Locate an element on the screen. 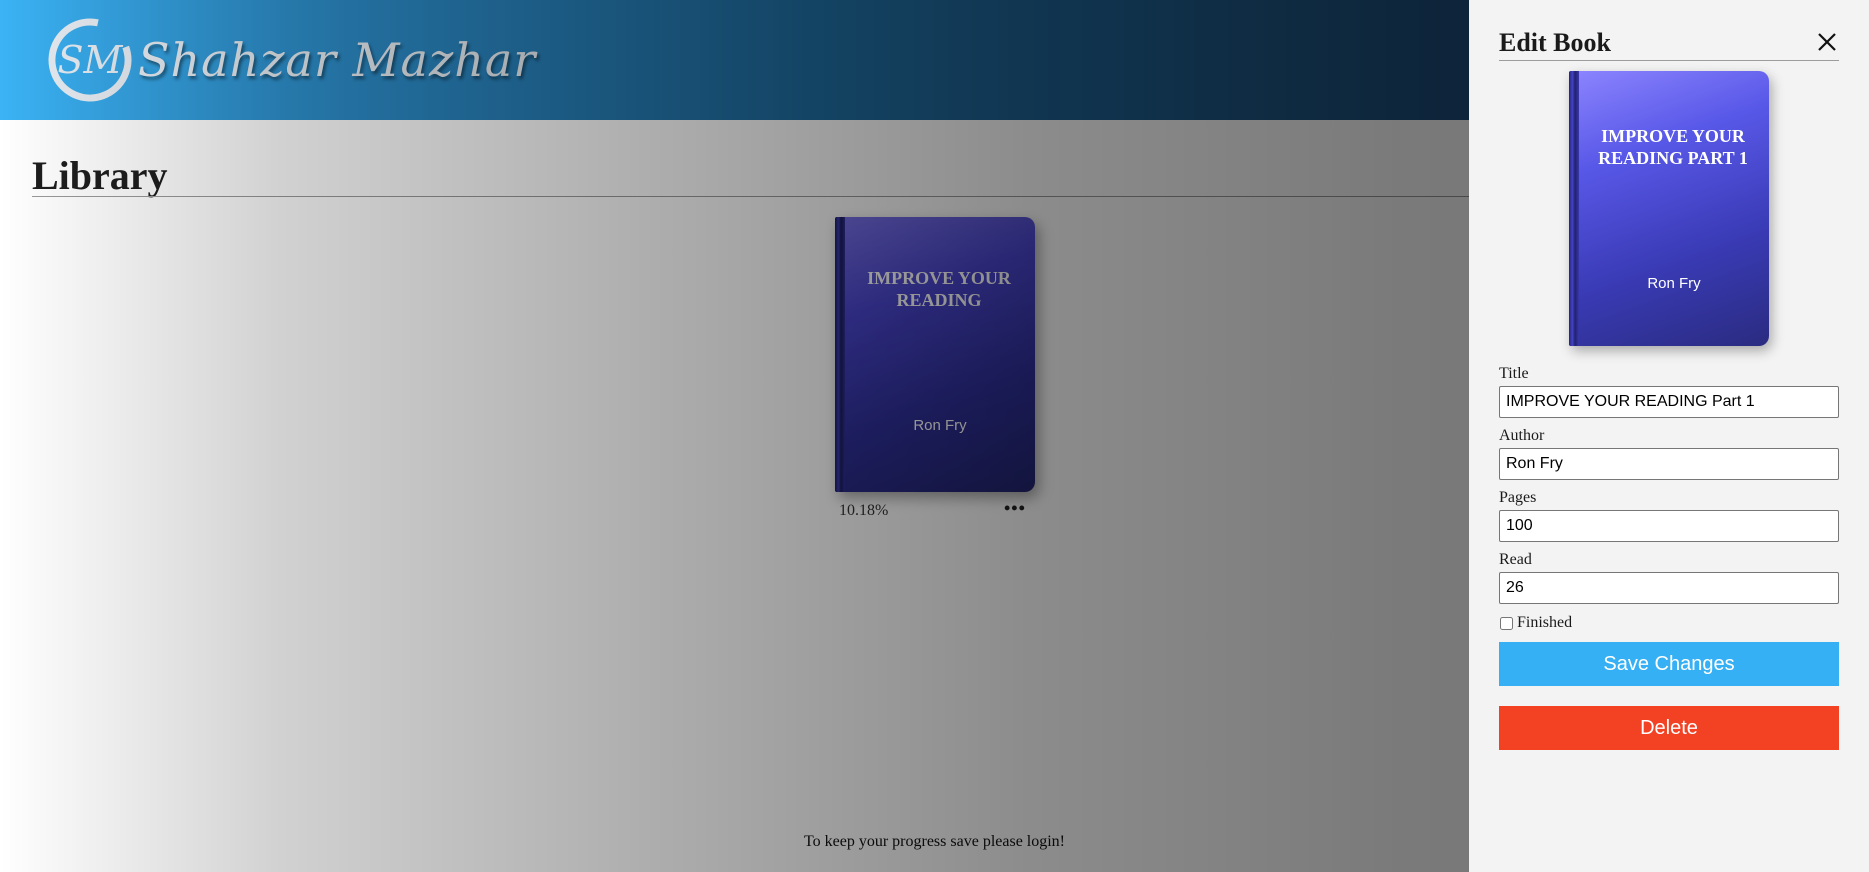  author-input is located at coordinates (1669, 464).